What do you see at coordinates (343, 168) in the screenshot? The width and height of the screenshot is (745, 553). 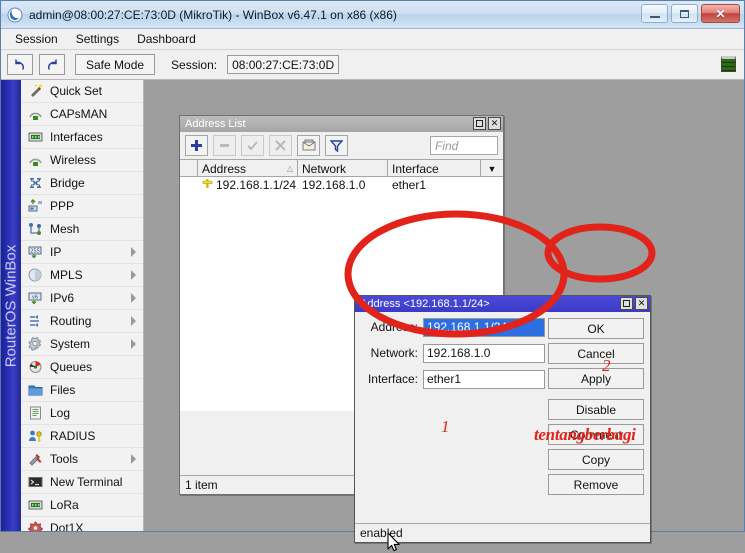 I see `grid-header-network: Network` at bounding box center [343, 168].